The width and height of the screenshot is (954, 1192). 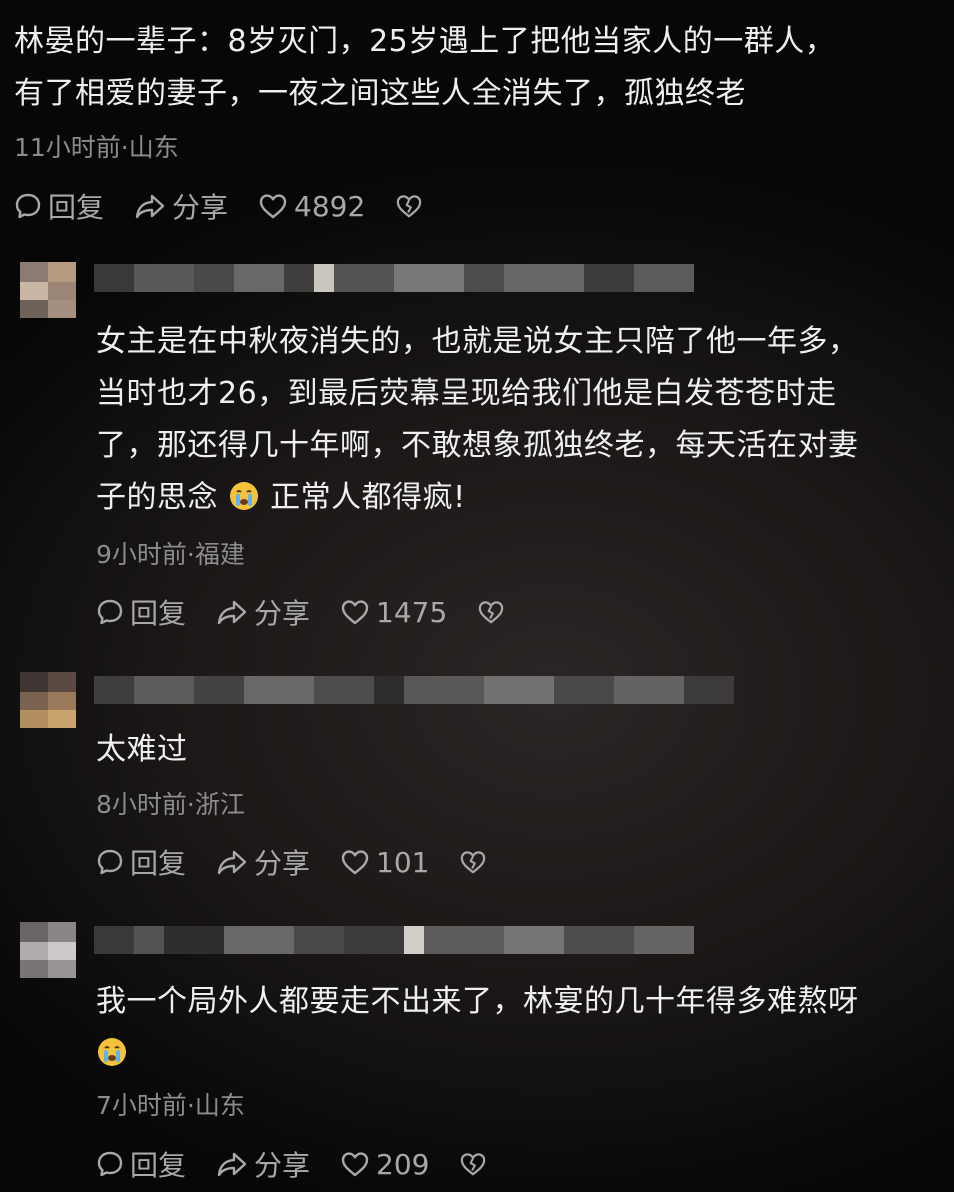 I want to click on post-actions: 回复 分享 4892, so click(x=233, y=206).